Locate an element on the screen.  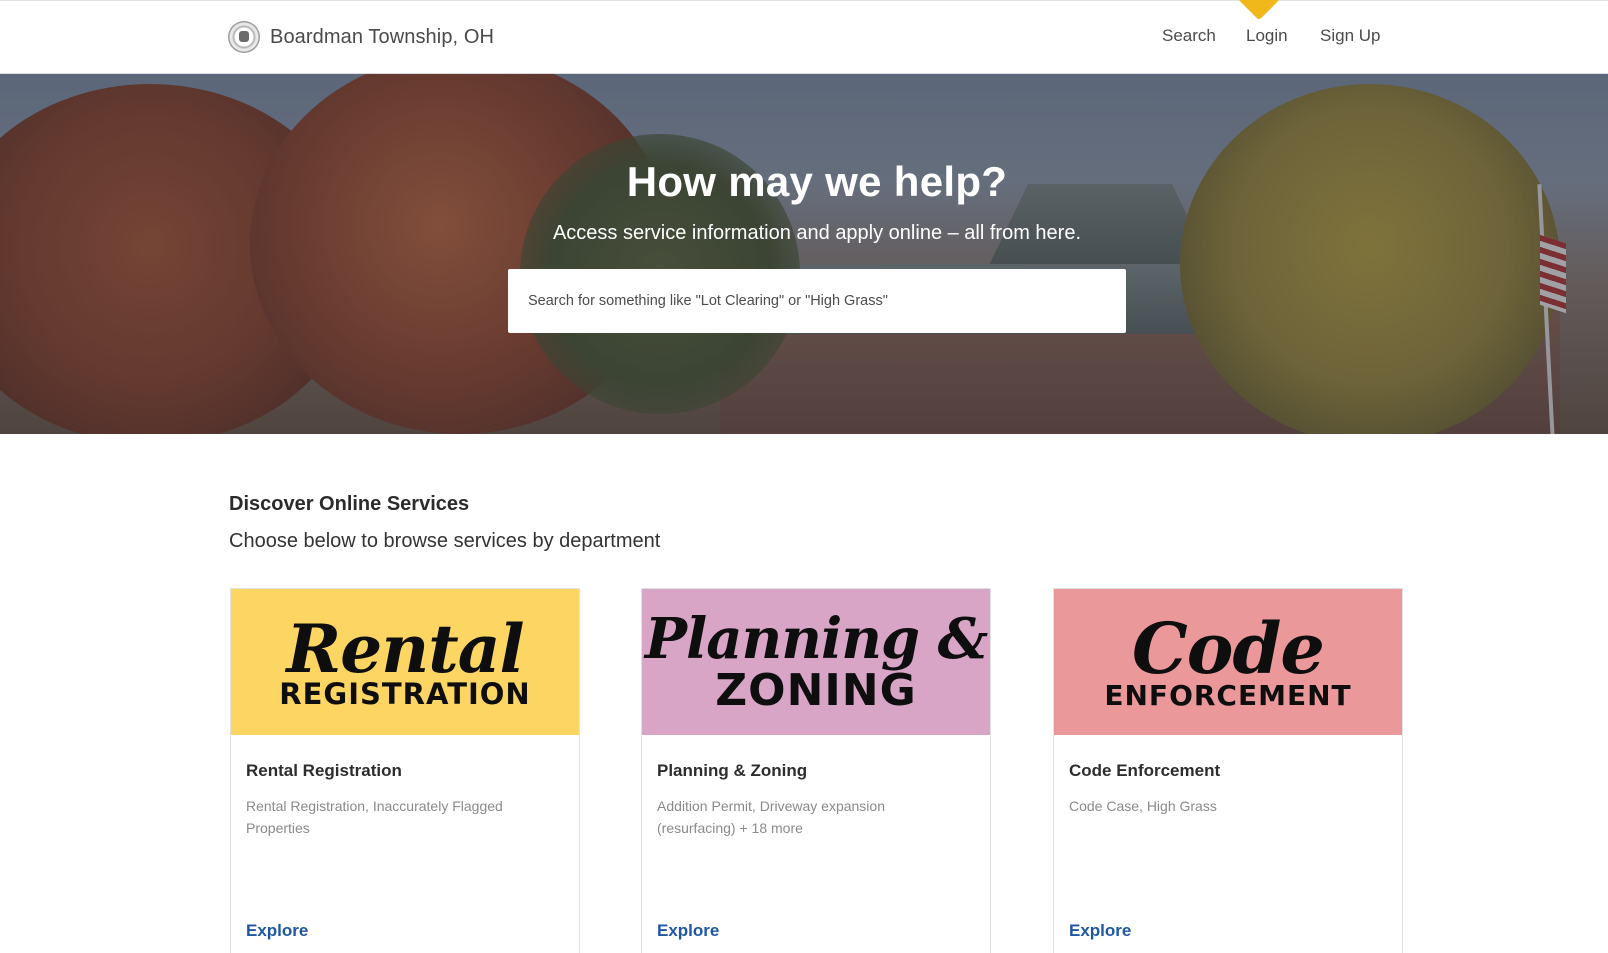
brand-name: Boardman Township, OH is located at coordinates (382, 36).